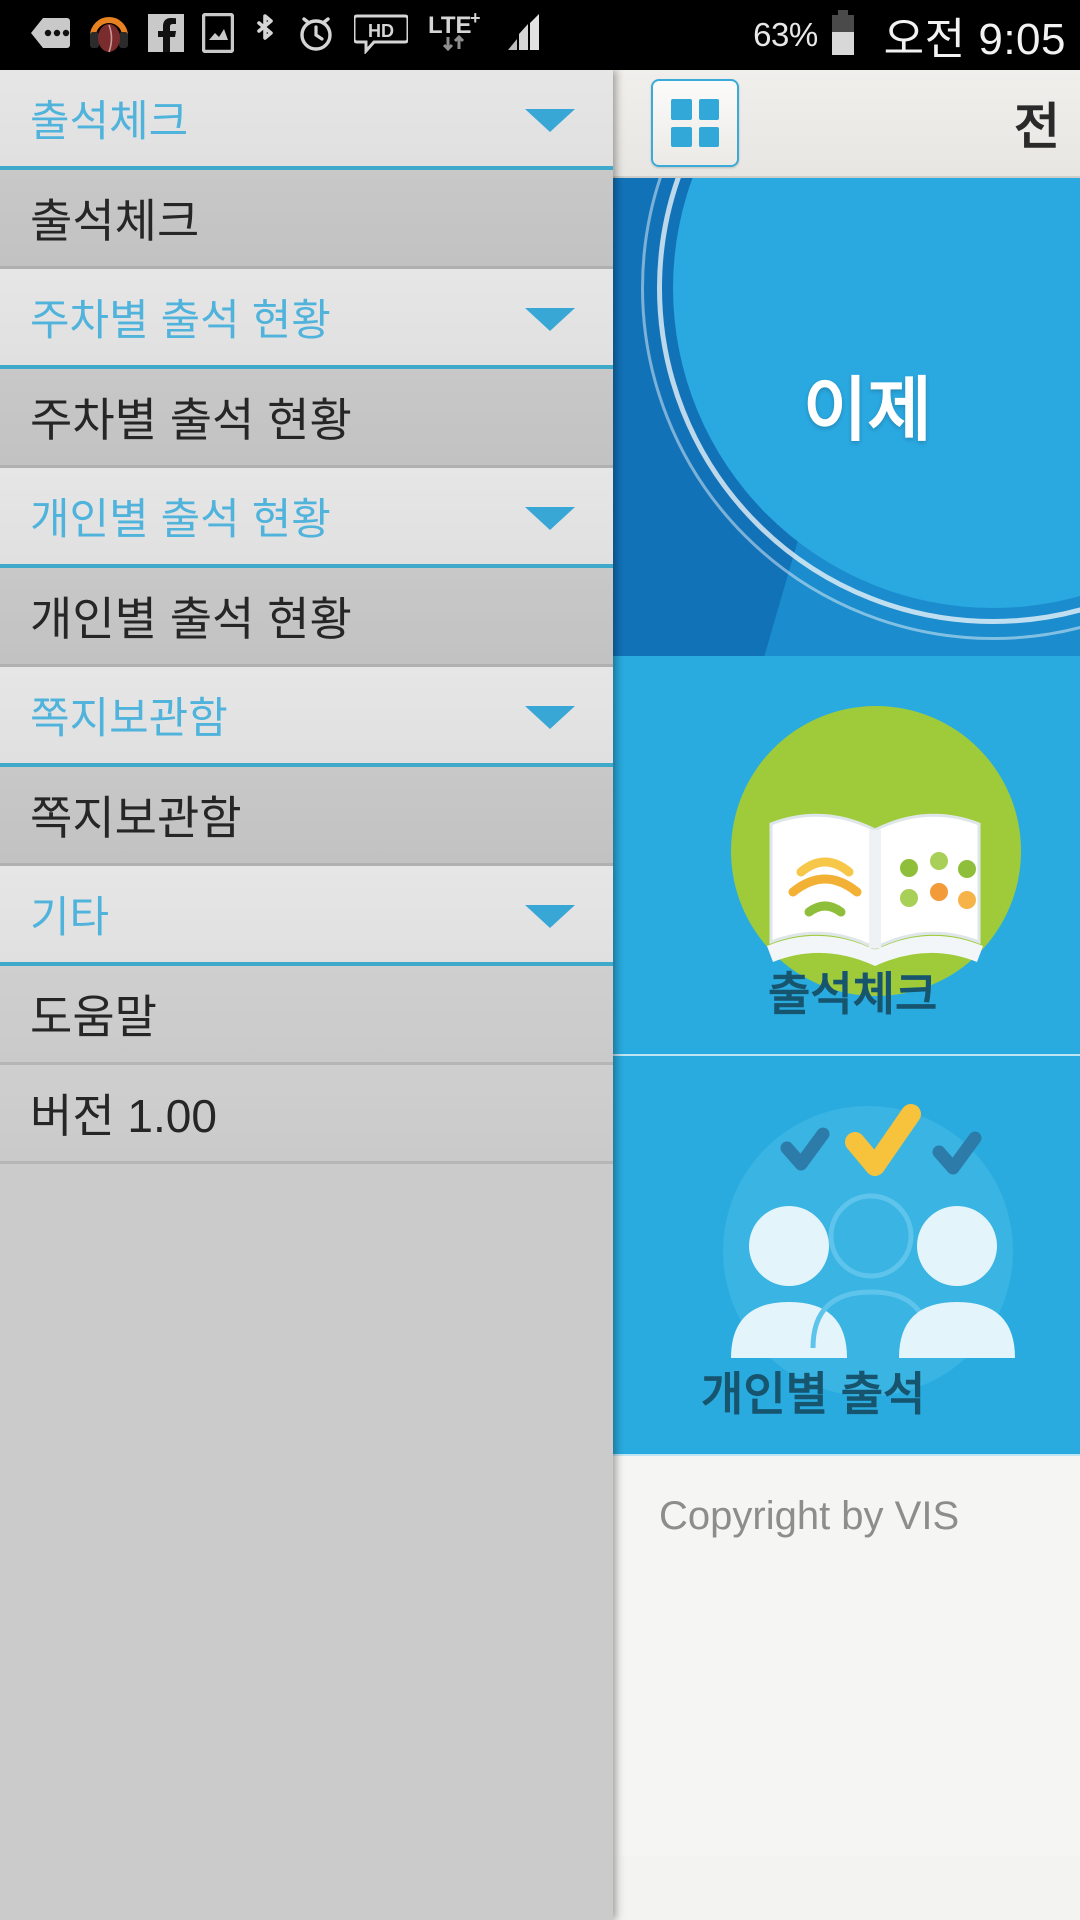  What do you see at coordinates (695, 123) in the screenshot?
I see `grid-menu-icon` at bounding box center [695, 123].